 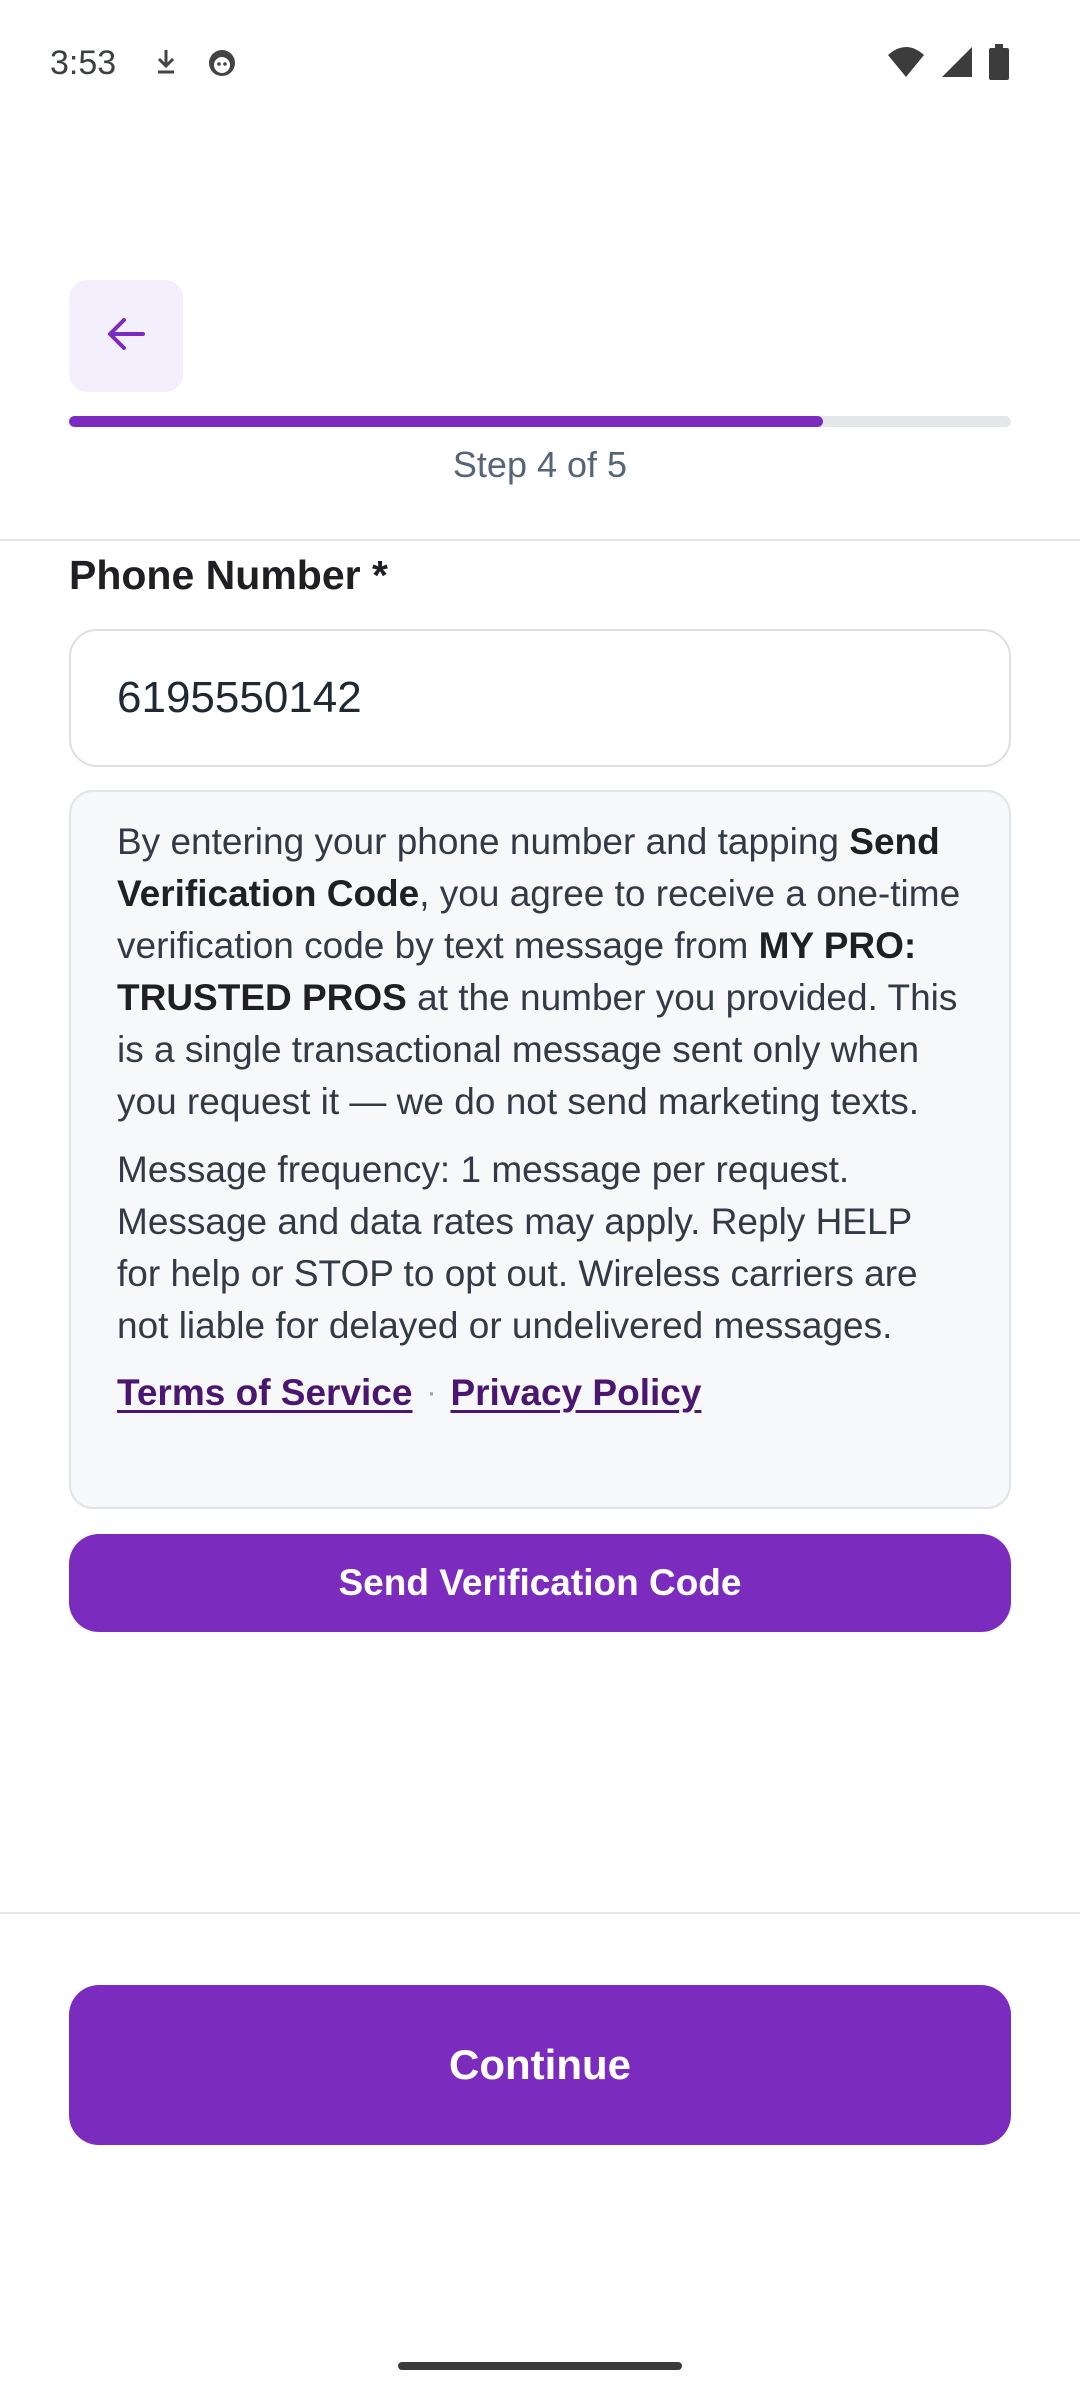 I want to click on header-divider, so click(x=540, y=540).